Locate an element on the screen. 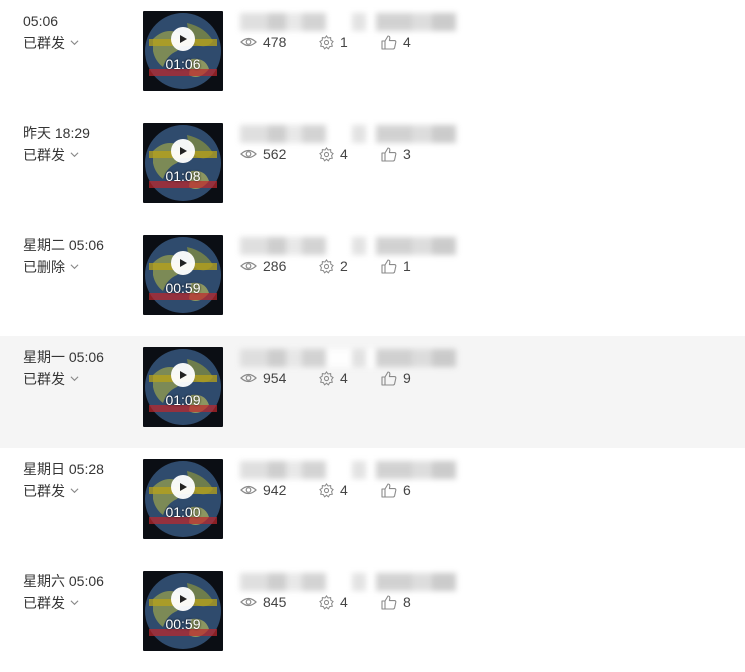 The image size is (745, 672). post-meta: 05:06 已群发 is located at coordinates (51, 32).